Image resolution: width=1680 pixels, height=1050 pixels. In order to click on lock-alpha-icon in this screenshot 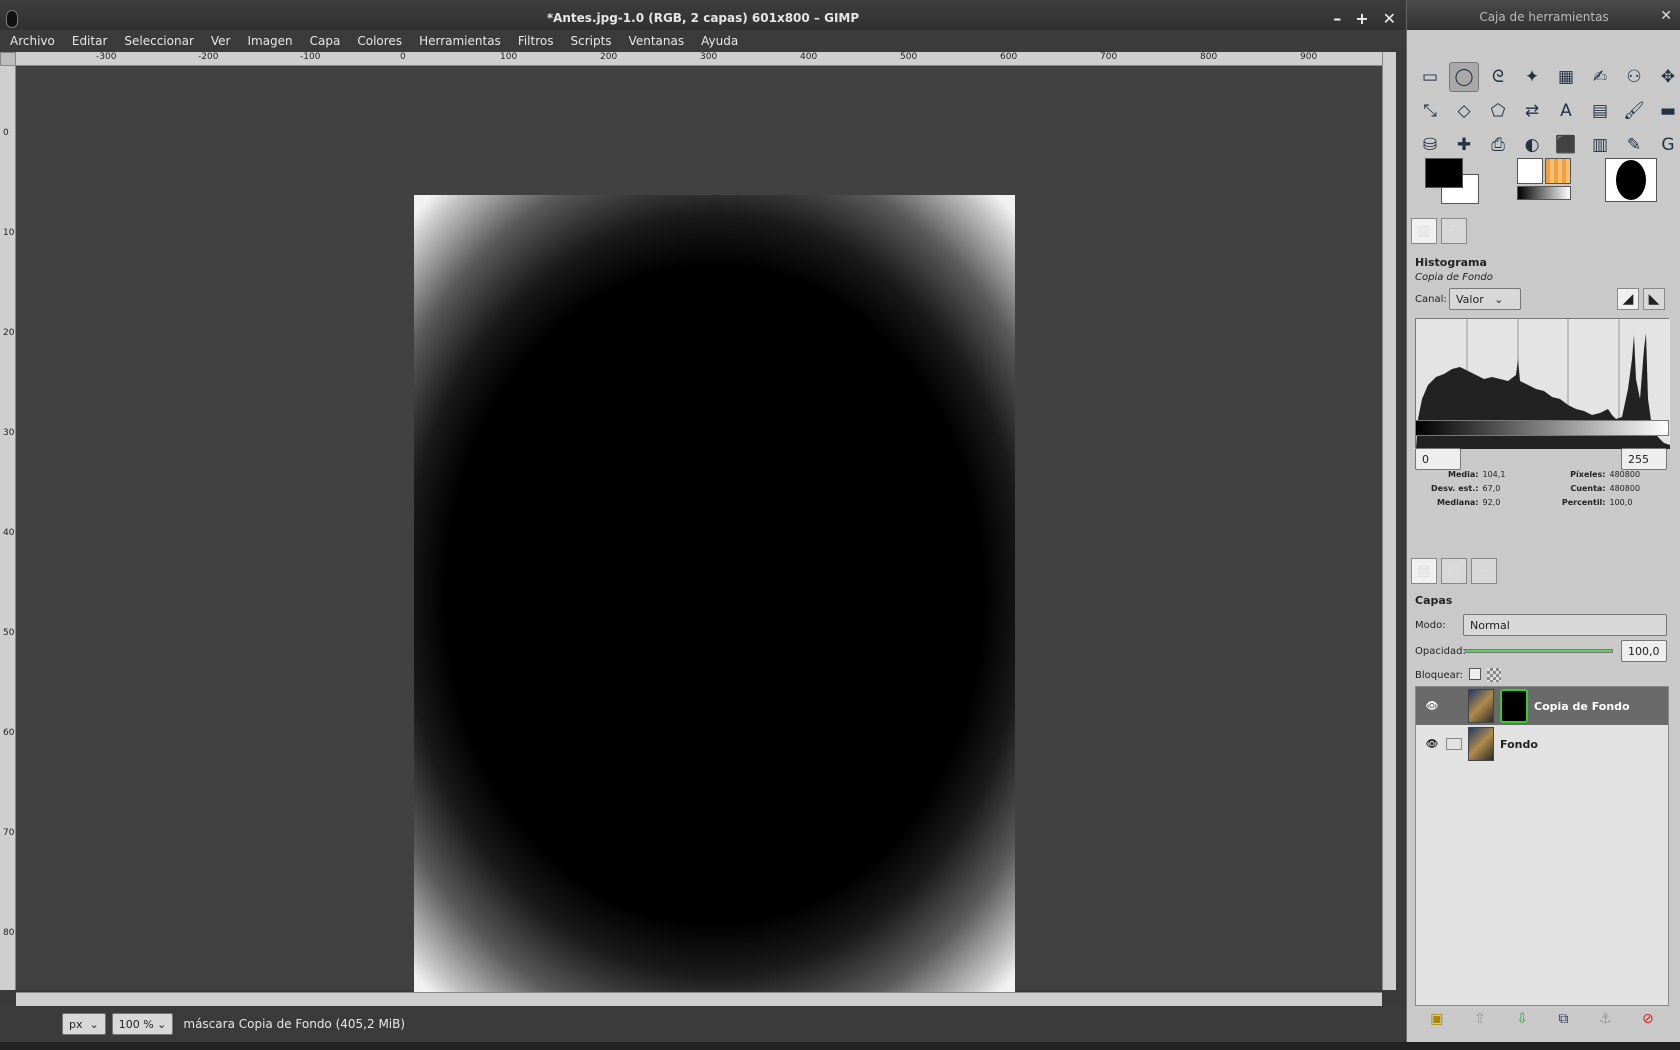, I will do `click(1494, 675)`.